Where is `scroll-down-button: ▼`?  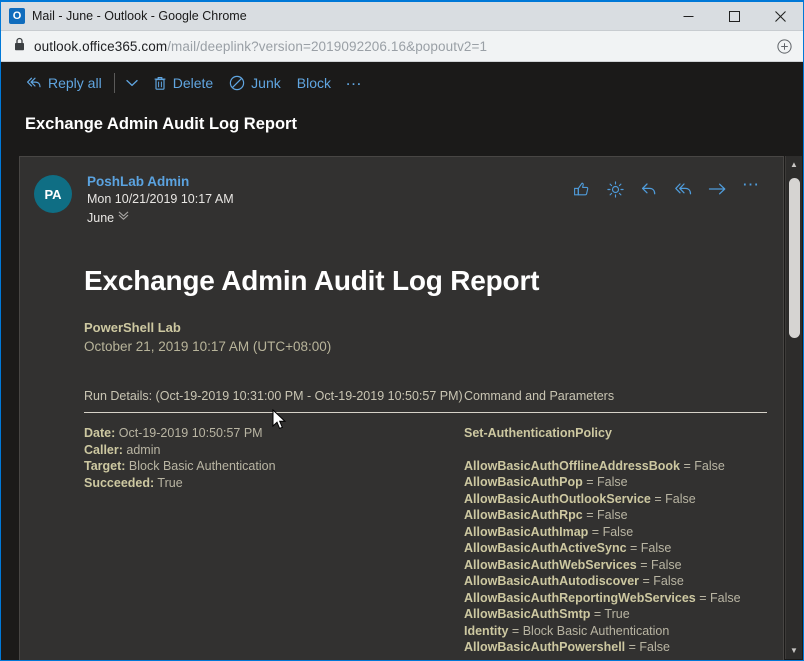
scroll-down-button: ▼ is located at coordinates (794, 650).